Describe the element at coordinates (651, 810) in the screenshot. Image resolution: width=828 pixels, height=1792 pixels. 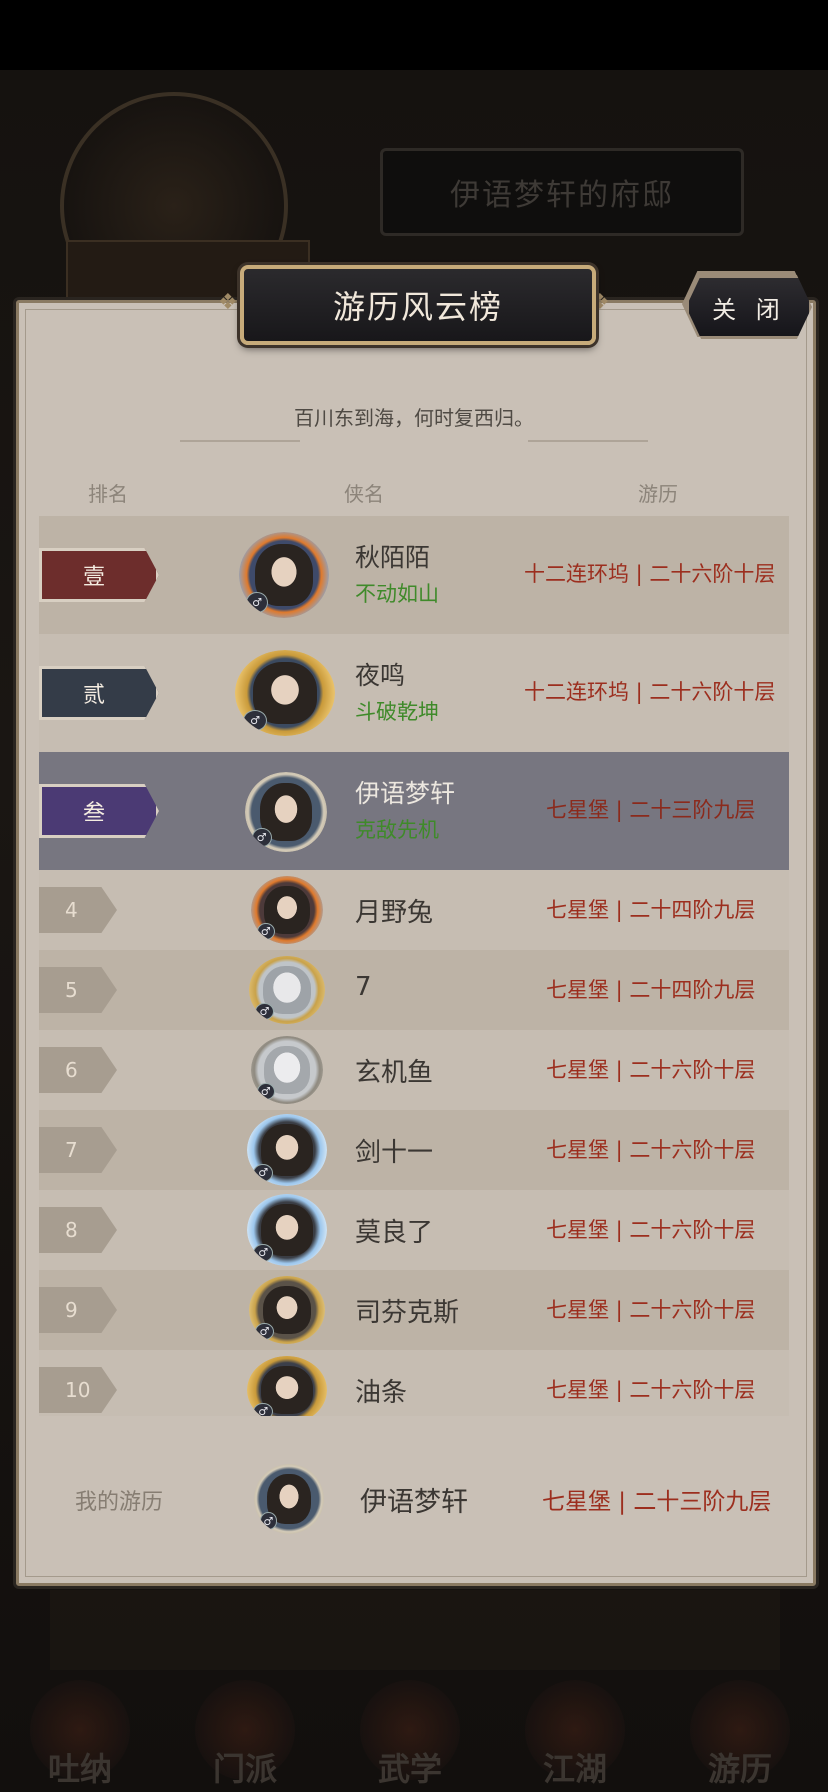
I see `progress-text: 七星堡 | 二十三阶九层` at that location.